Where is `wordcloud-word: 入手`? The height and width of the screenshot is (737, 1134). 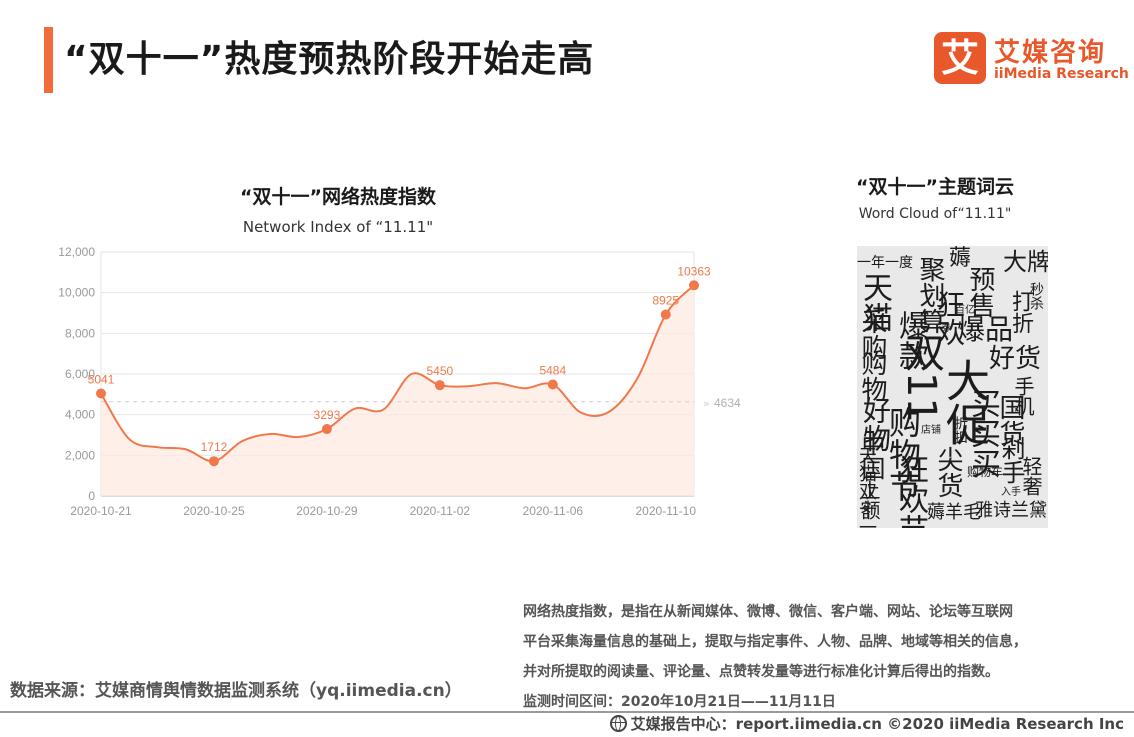
wordcloud-word: 入手 is located at coordinates (1011, 492).